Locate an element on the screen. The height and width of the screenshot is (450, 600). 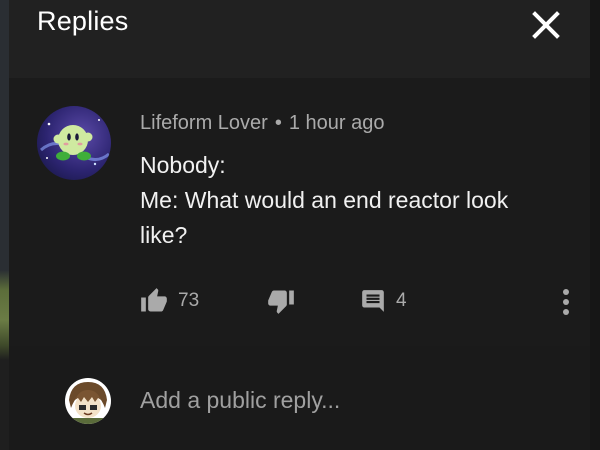
author-avatar is located at coordinates (74, 143).